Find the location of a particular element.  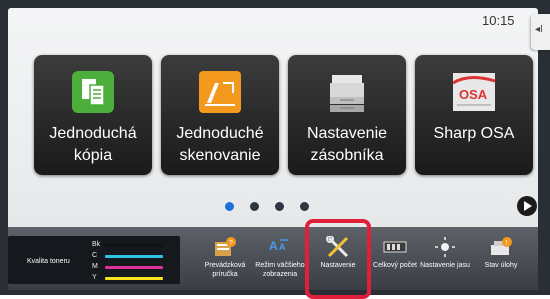

shortcut-job-status: ! Stav úlohy is located at coordinates (501, 262).